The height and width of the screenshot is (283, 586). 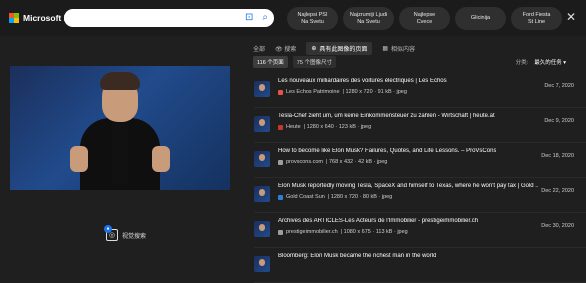 I want to click on subtabs: 116 个页面 75 个图像尺寸, so click(x=294, y=62).